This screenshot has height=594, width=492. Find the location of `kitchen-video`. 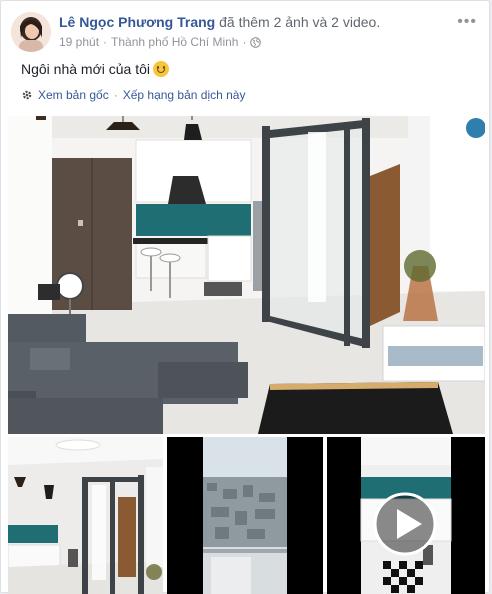

kitchen-video is located at coordinates (406, 515).